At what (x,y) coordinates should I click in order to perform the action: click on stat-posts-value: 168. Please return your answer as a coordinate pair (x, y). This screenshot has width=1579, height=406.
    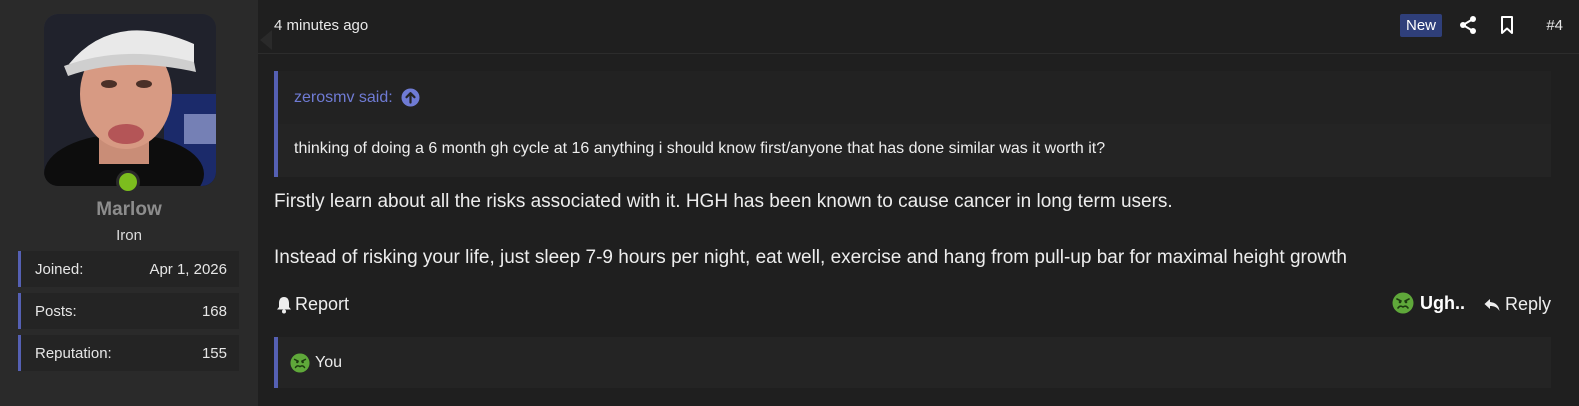
    Looking at the image, I should click on (214, 311).